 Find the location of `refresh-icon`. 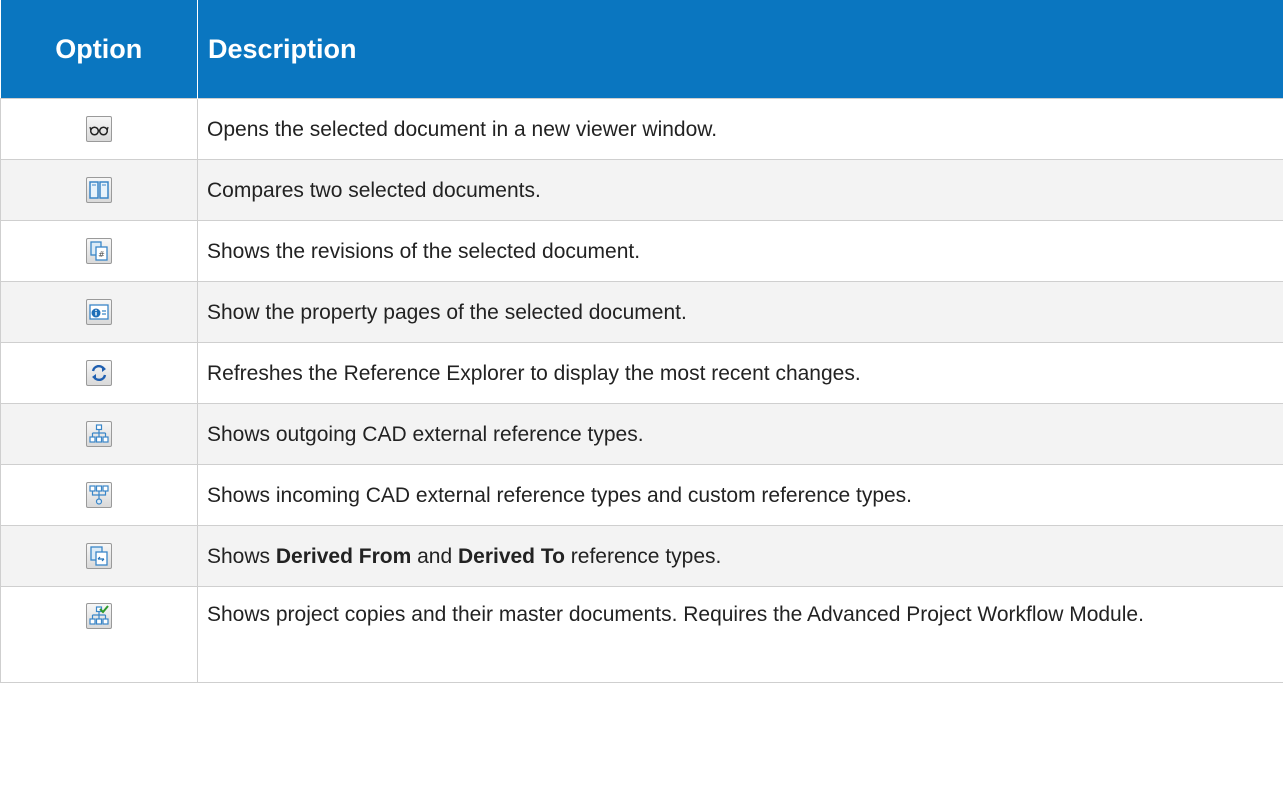

refresh-icon is located at coordinates (99, 373).